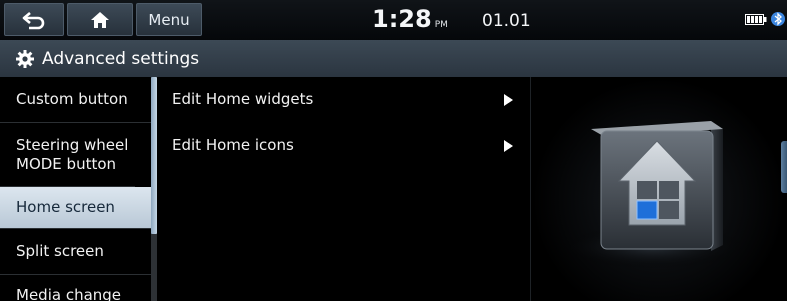 This screenshot has height=301, width=787. I want to click on battery-icon, so click(756, 19).